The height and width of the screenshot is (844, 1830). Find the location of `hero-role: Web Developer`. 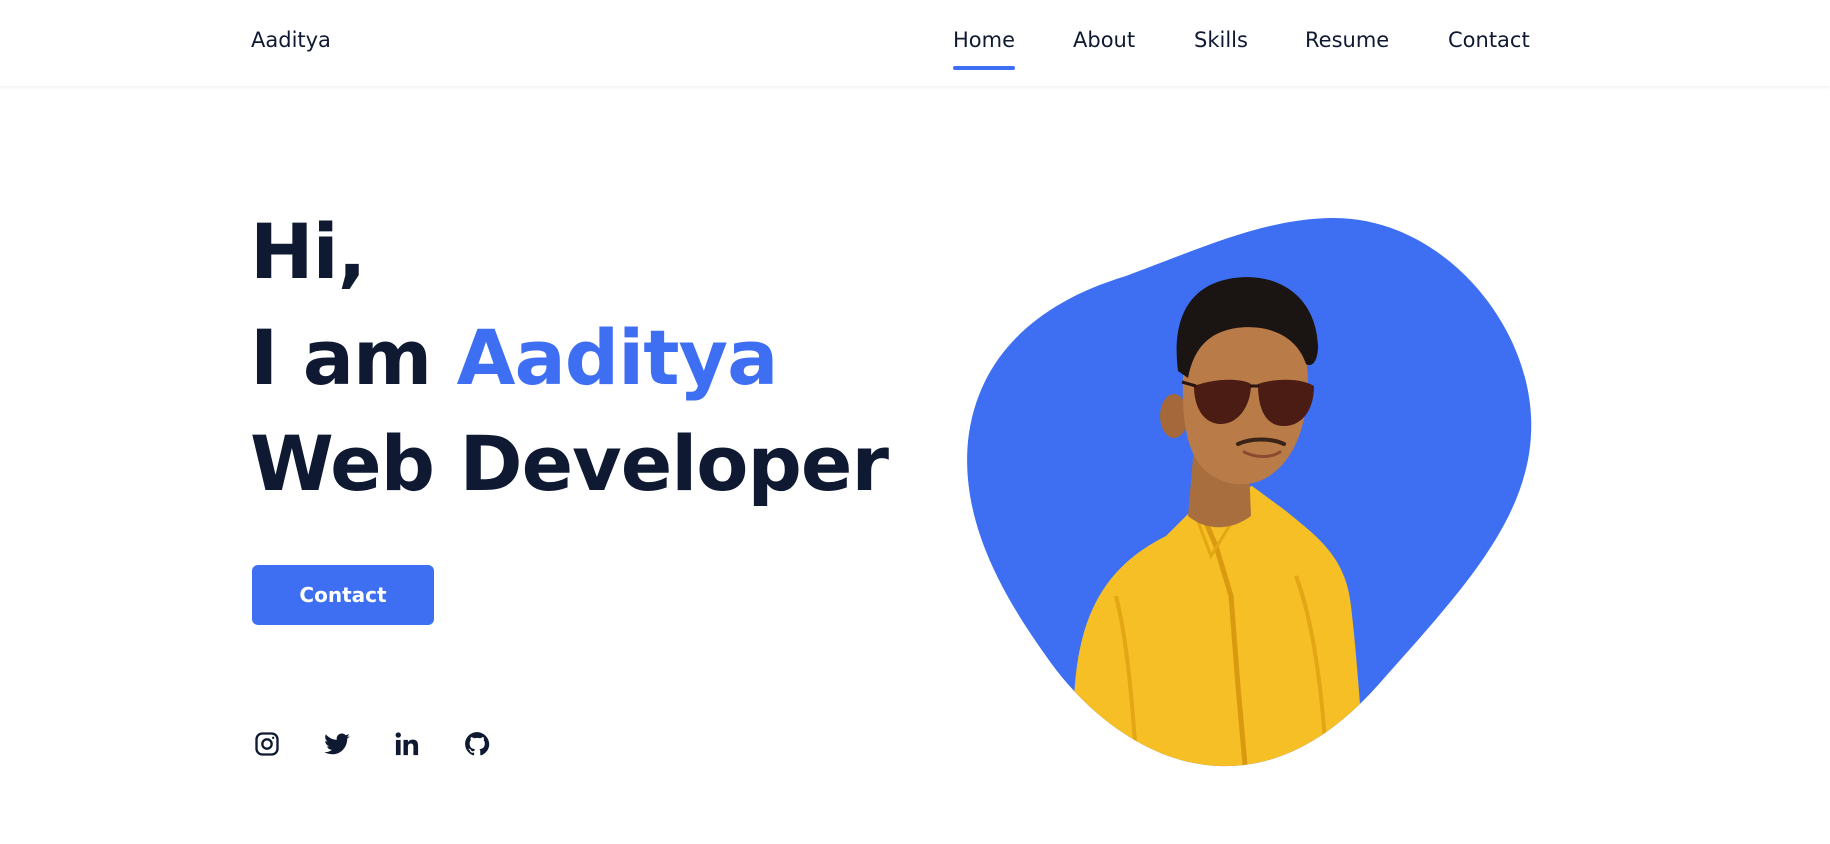

hero-role: Web Developer is located at coordinates (569, 463).